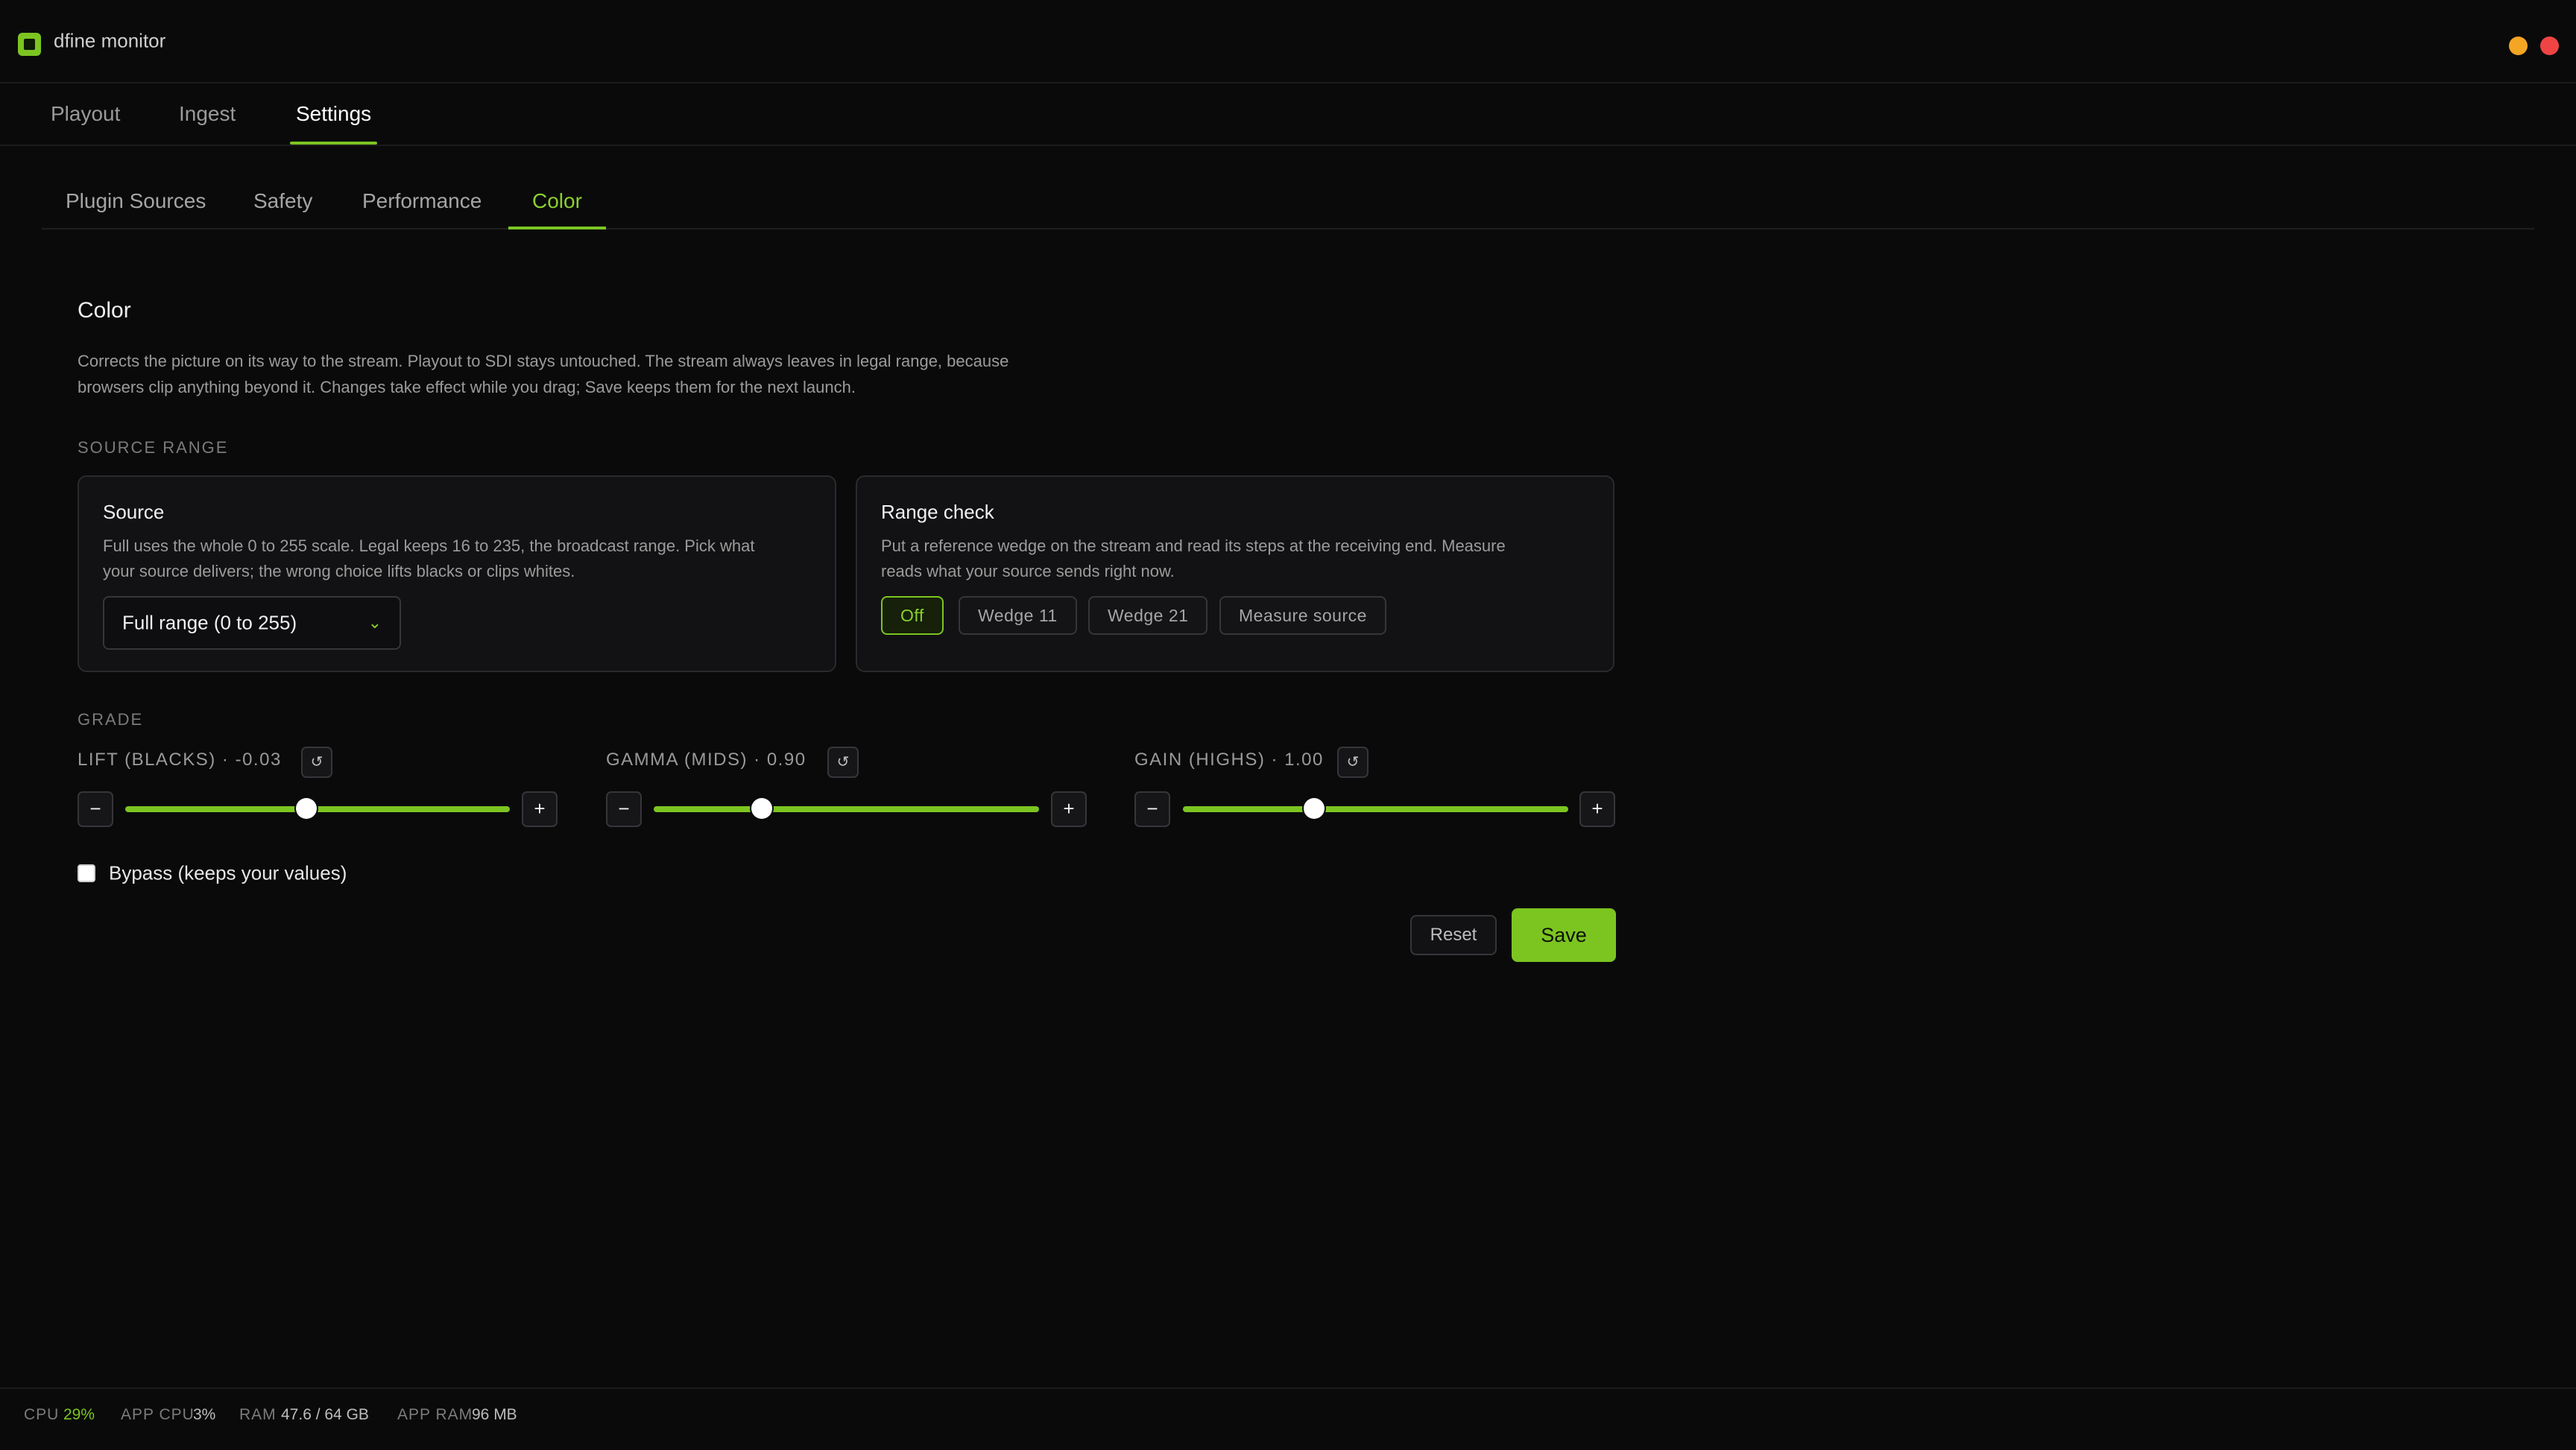 The height and width of the screenshot is (1450, 2576). What do you see at coordinates (306, 808) in the screenshot?
I see `lift-slider-thumb` at bounding box center [306, 808].